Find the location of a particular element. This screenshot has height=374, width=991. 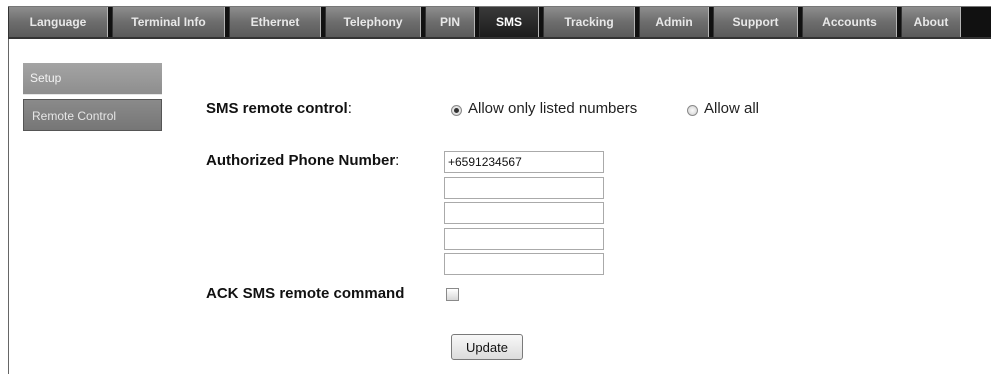

radio-allow-all-label: Allow all is located at coordinates (732, 108).